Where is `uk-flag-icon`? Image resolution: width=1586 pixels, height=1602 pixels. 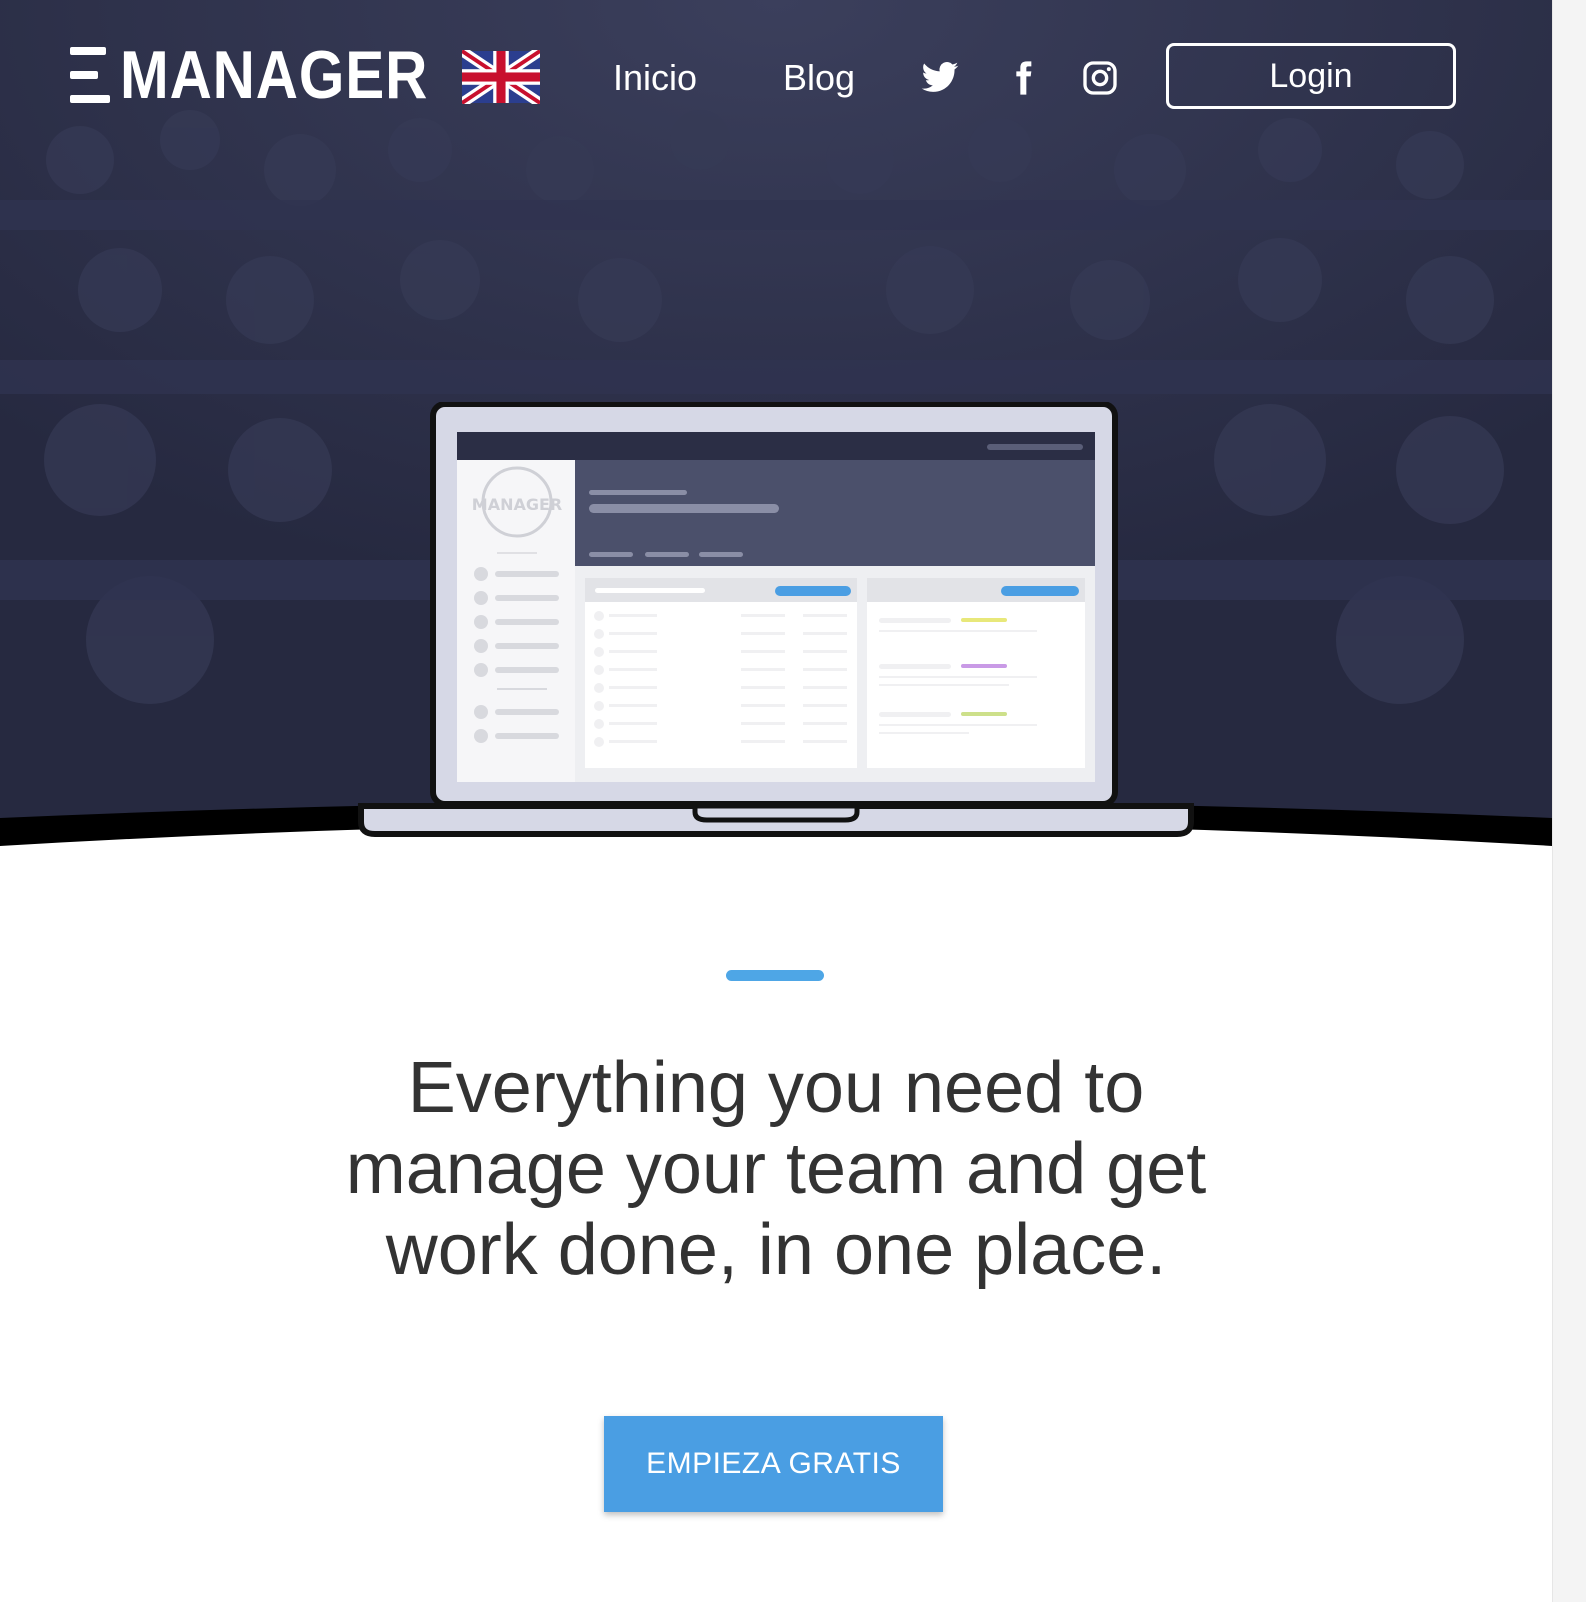
uk-flag-icon is located at coordinates (501, 77).